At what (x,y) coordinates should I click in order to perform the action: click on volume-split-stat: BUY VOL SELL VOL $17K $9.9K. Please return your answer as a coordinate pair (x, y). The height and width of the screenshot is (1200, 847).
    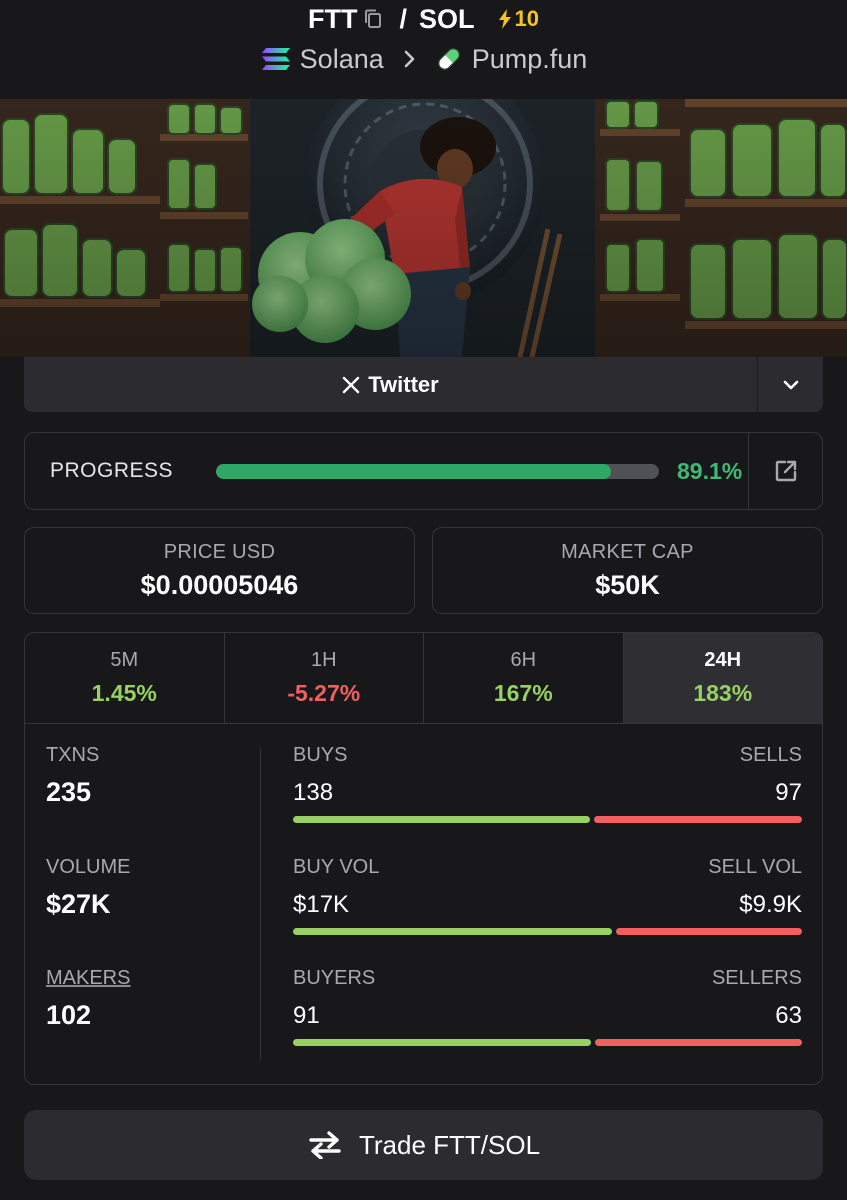
    Looking at the image, I should click on (547, 895).